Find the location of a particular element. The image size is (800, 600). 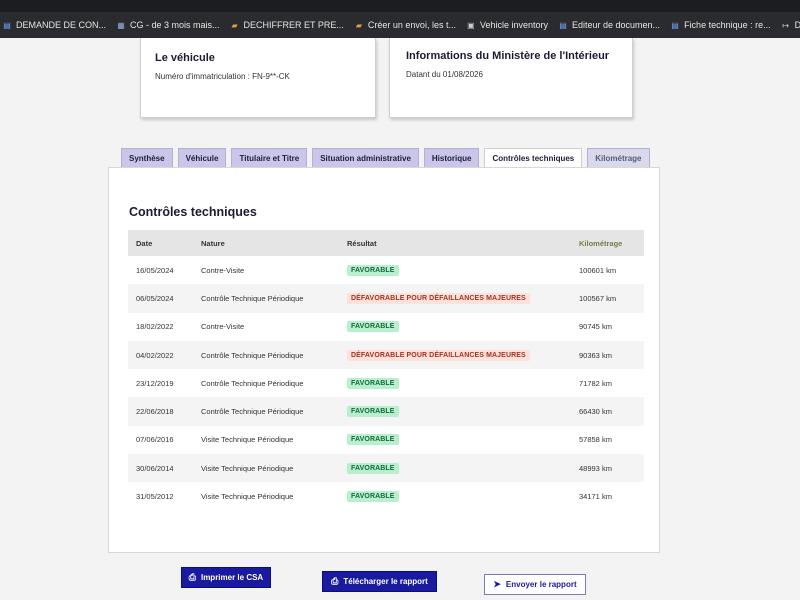

download-report-label: Télécharger le rapport is located at coordinates (385, 581).